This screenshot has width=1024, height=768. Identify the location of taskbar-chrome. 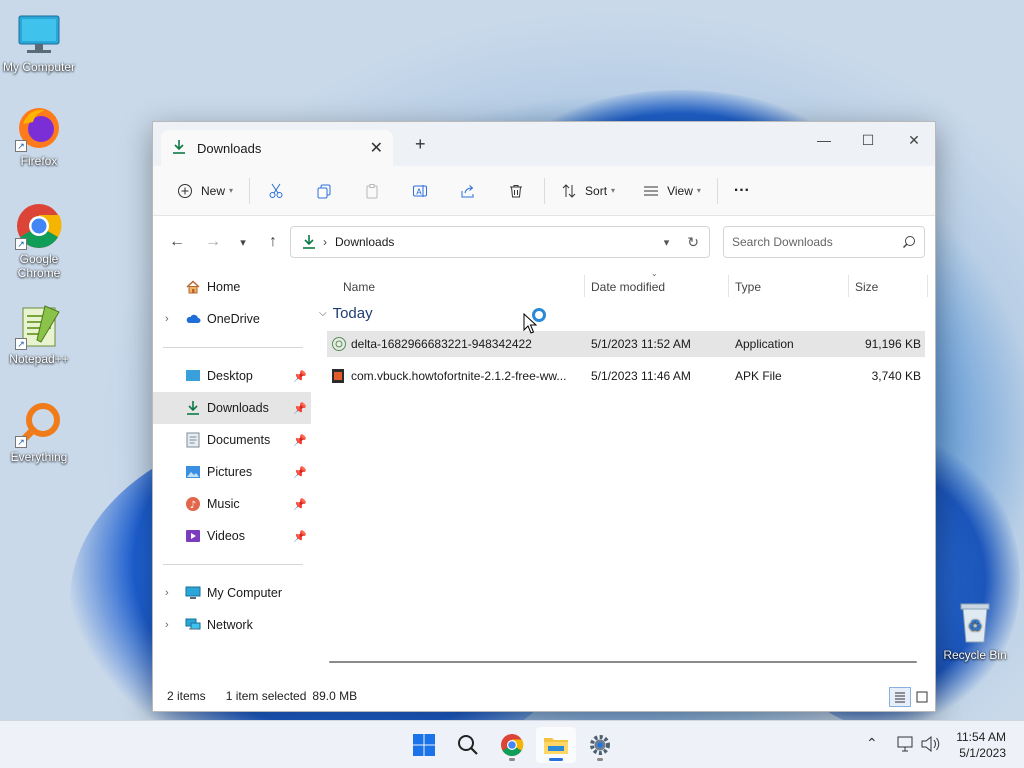
(512, 745).